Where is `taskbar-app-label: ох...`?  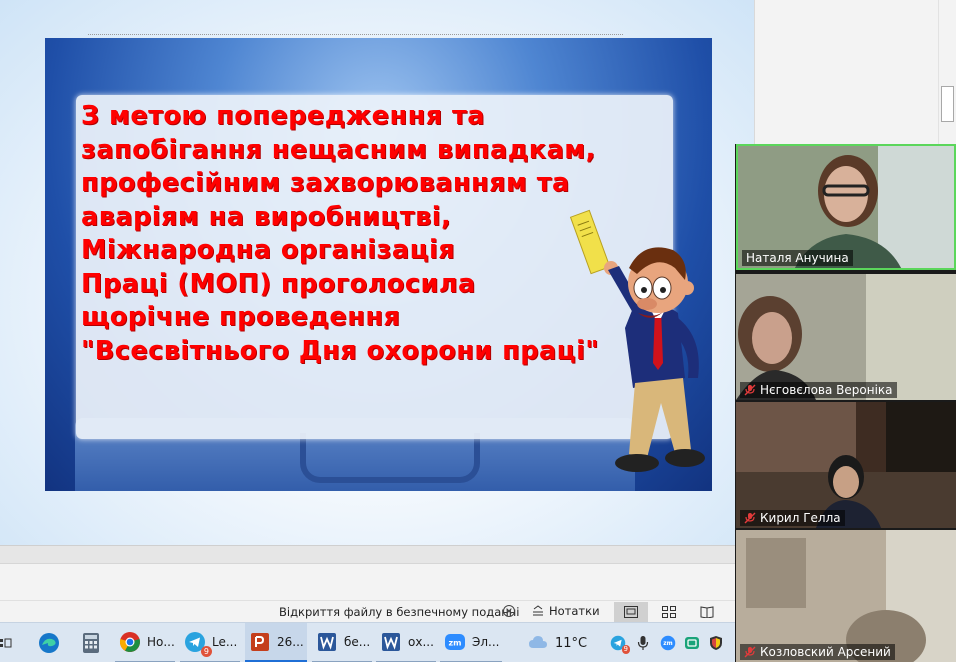
taskbar-app-label: ох... is located at coordinates (421, 642).